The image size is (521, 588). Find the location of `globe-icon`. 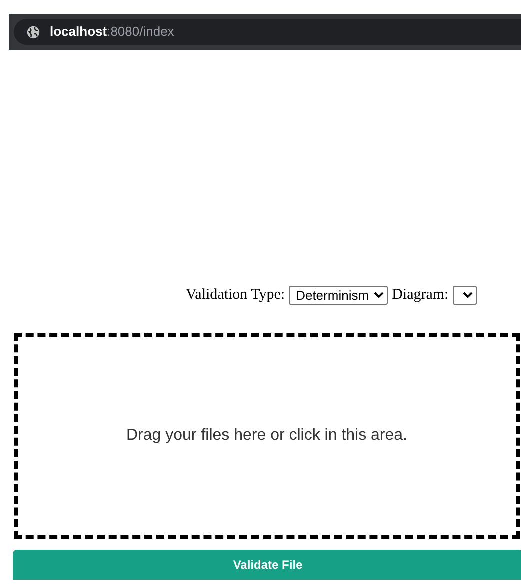

globe-icon is located at coordinates (33, 32).